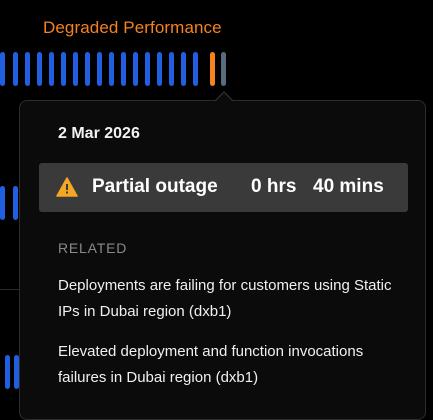 This screenshot has width=433, height=420. I want to click on outage-type-label: Partial outage, so click(155, 186).